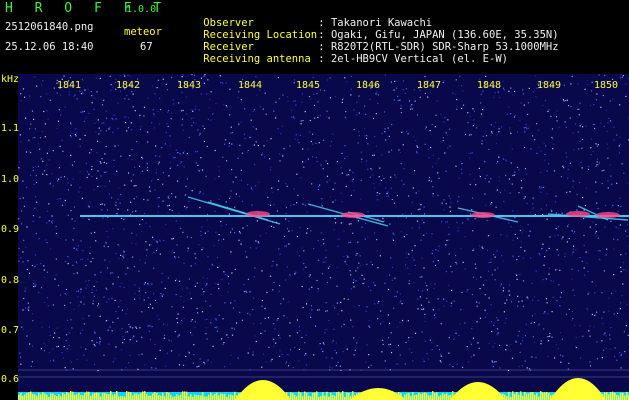 This screenshot has height=400, width=629. Describe the element at coordinates (10, 179) in the screenshot. I see `y-tick-label: 1.0` at that location.